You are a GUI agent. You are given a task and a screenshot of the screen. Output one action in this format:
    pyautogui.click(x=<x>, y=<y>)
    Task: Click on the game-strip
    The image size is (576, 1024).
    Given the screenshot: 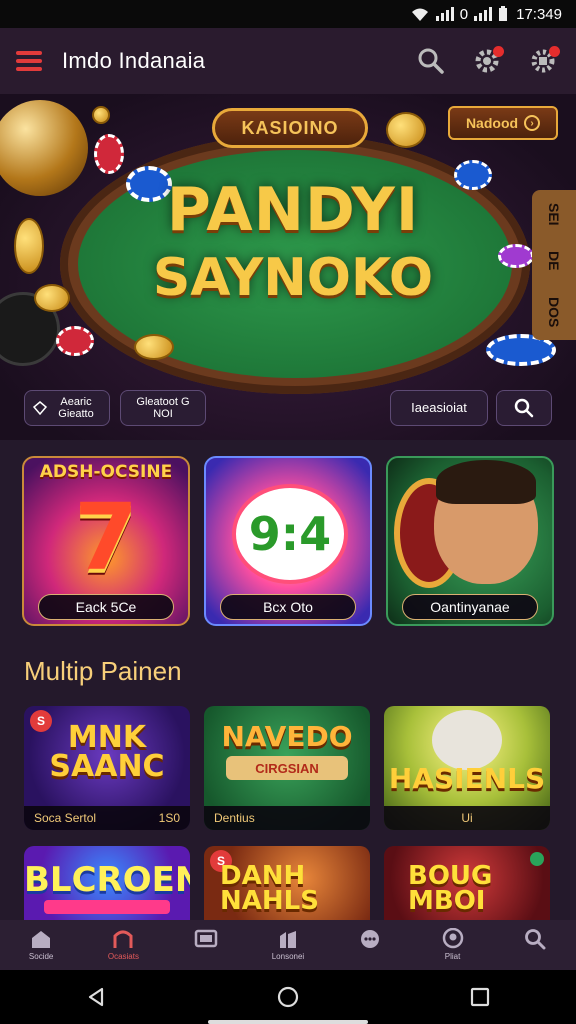 What is the action you would take?
    pyautogui.click(x=107, y=907)
    